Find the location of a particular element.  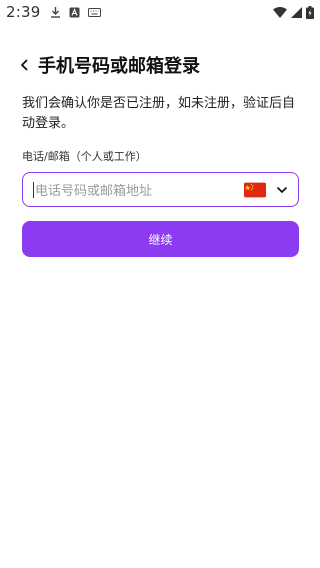

battery-icon is located at coordinates (310, 12).